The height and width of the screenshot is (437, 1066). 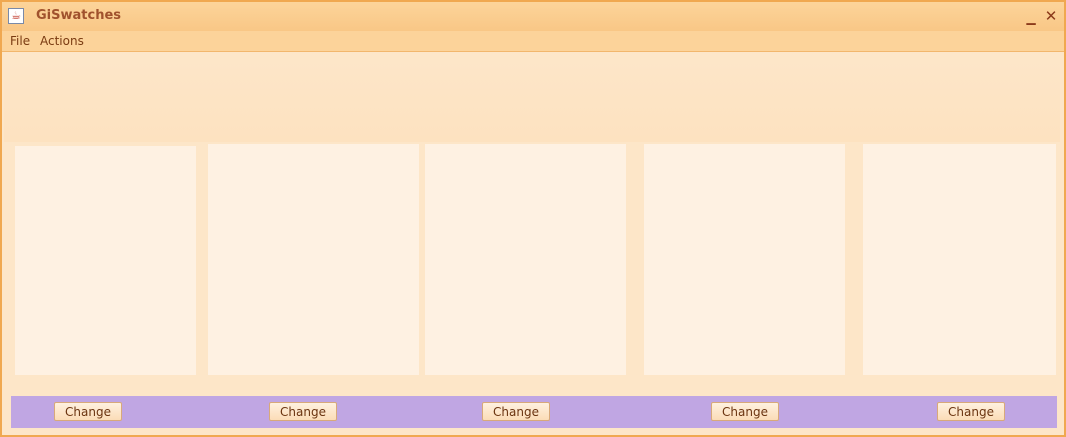 What do you see at coordinates (971, 411) in the screenshot?
I see `change-button-5: Change` at bounding box center [971, 411].